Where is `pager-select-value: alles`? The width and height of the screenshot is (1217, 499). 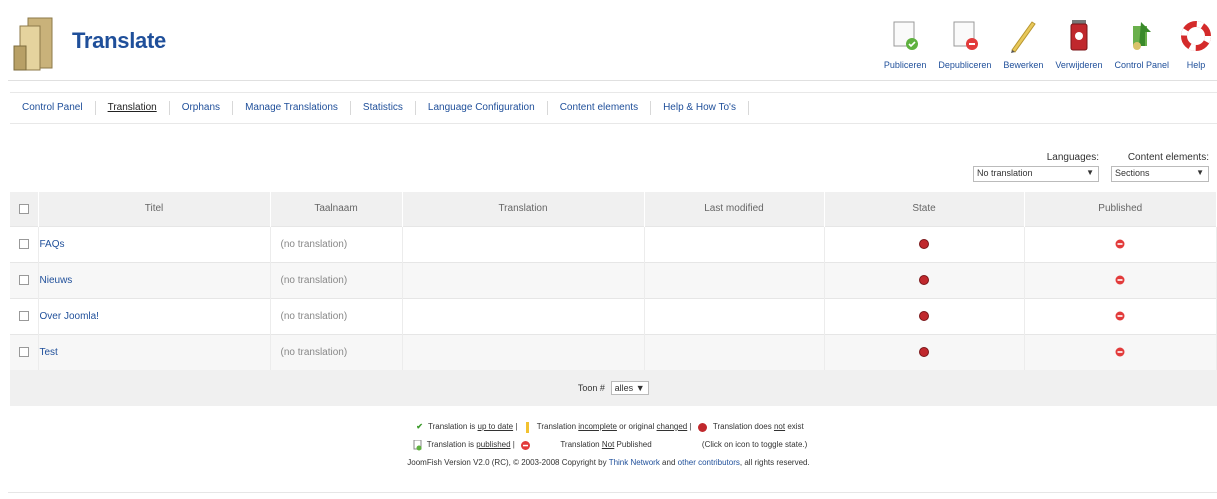 pager-select-value: alles is located at coordinates (624, 388).